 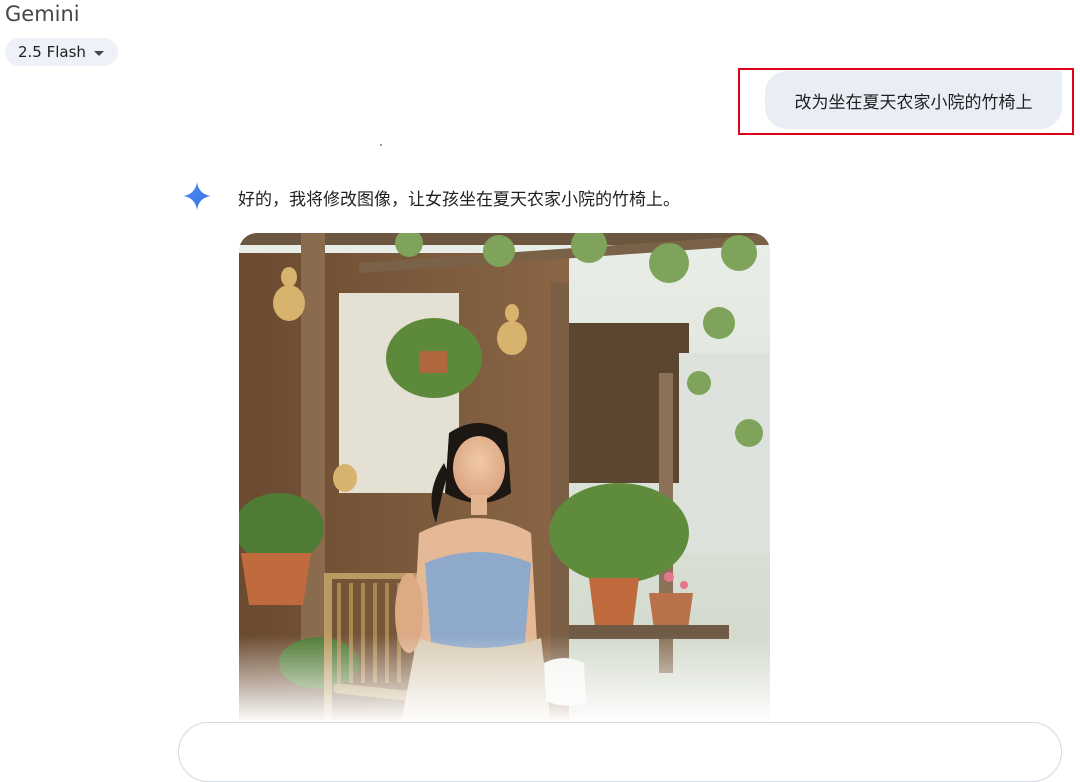 I want to click on user-message-text: 改为坐在夏天农家小院的竹椅上, so click(x=913, y=102).